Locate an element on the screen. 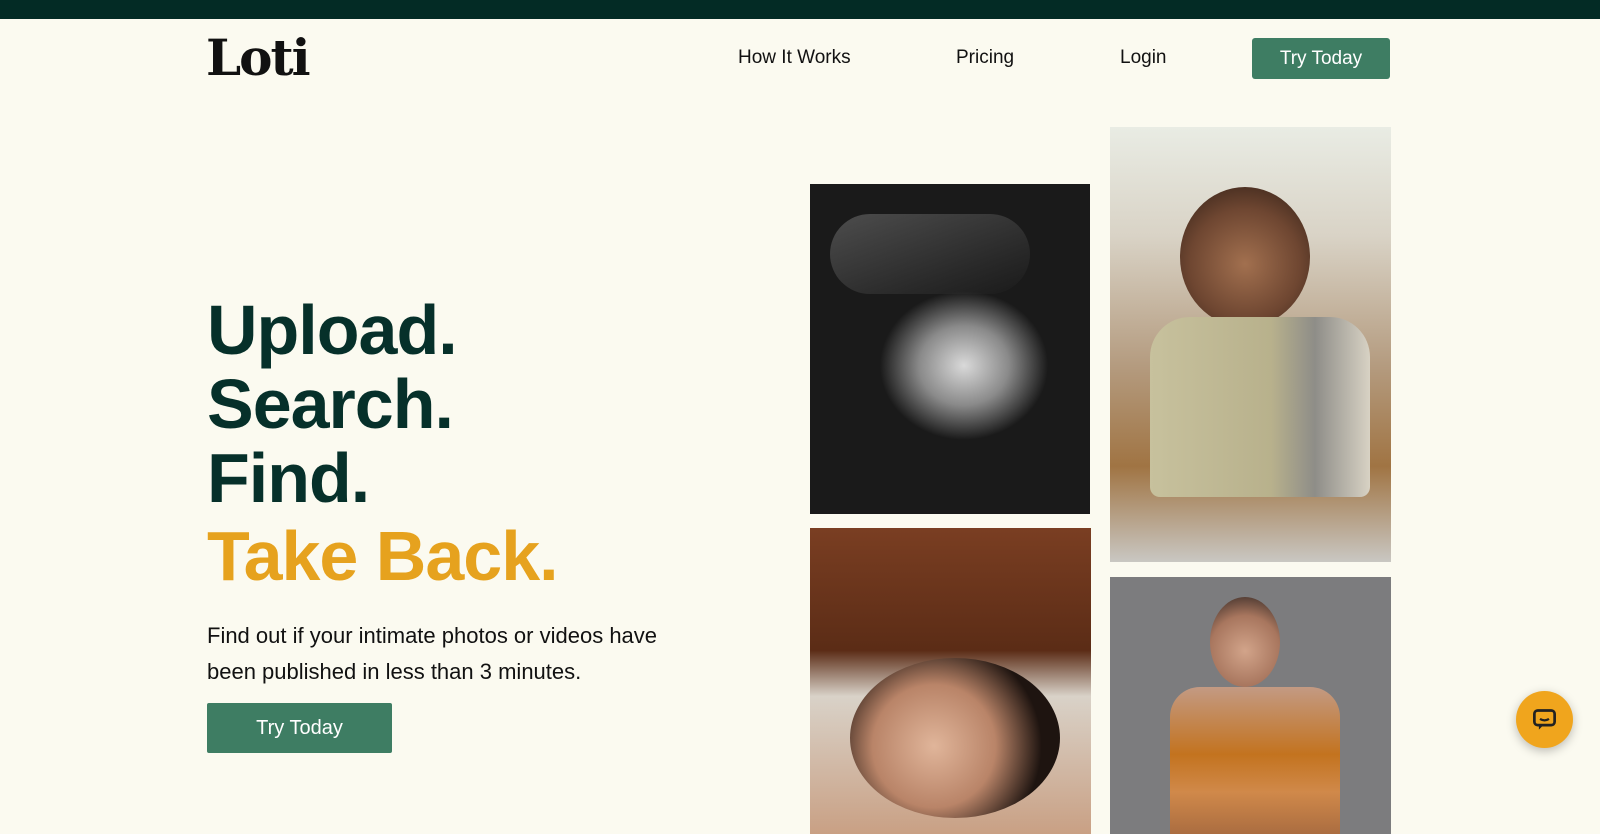  chat-launcher-button is located at coordinates (1544, 719).